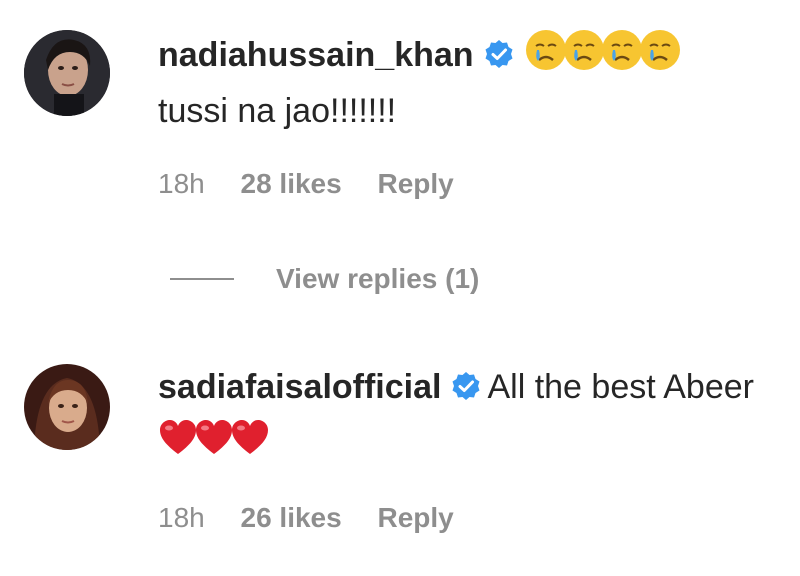  I want to click on comment-text: tussi na jao!!!!!!!, so click(277, 111).